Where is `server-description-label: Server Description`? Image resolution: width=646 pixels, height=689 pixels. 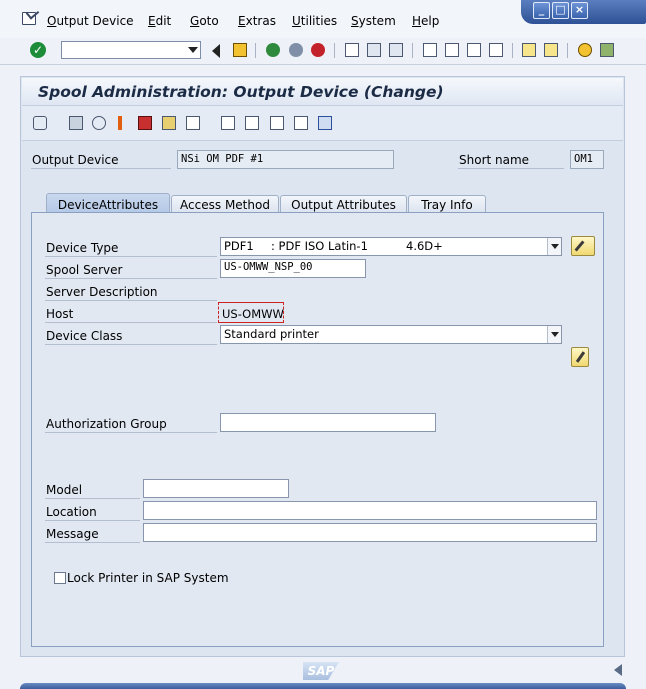 server-description-label: Server Description is located at coordinates (102, 292).